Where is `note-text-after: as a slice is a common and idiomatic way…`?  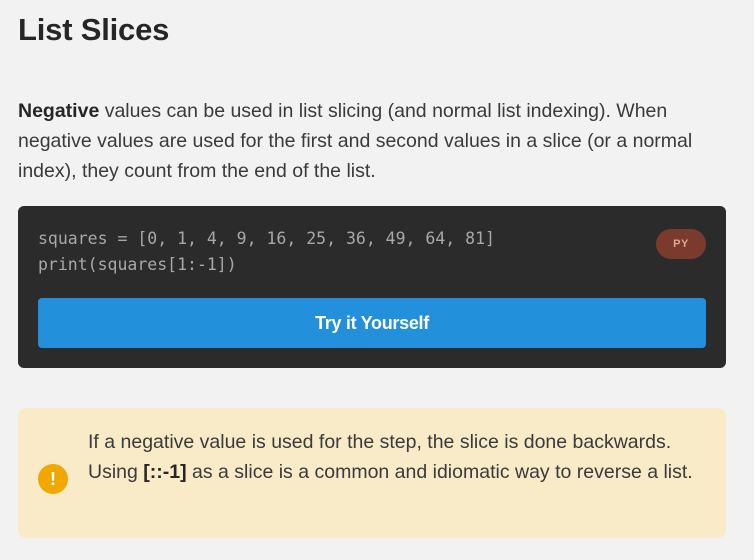
note-text-after: as a slice is a common and idiomatic way… is located at coordinates (439, 472).